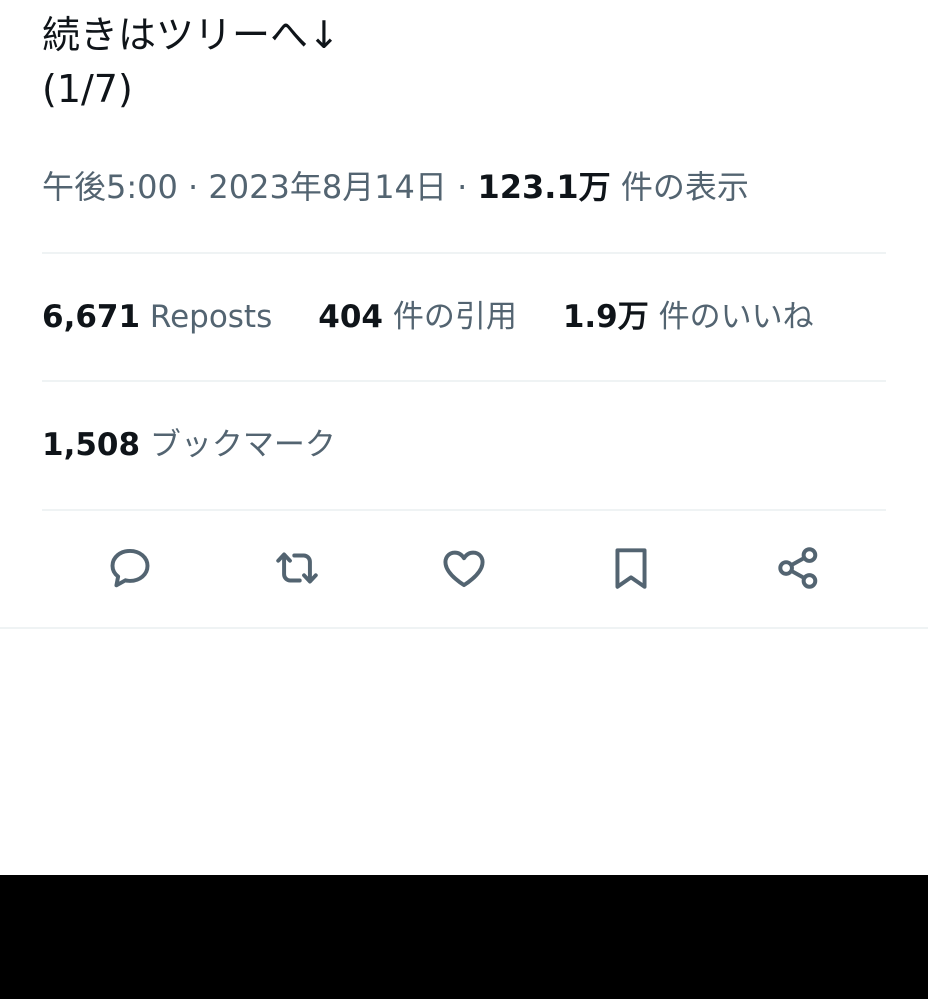 The width and height of the screenshot is (928, 999). I want to click on bookmark-icon, so click(631, 570).